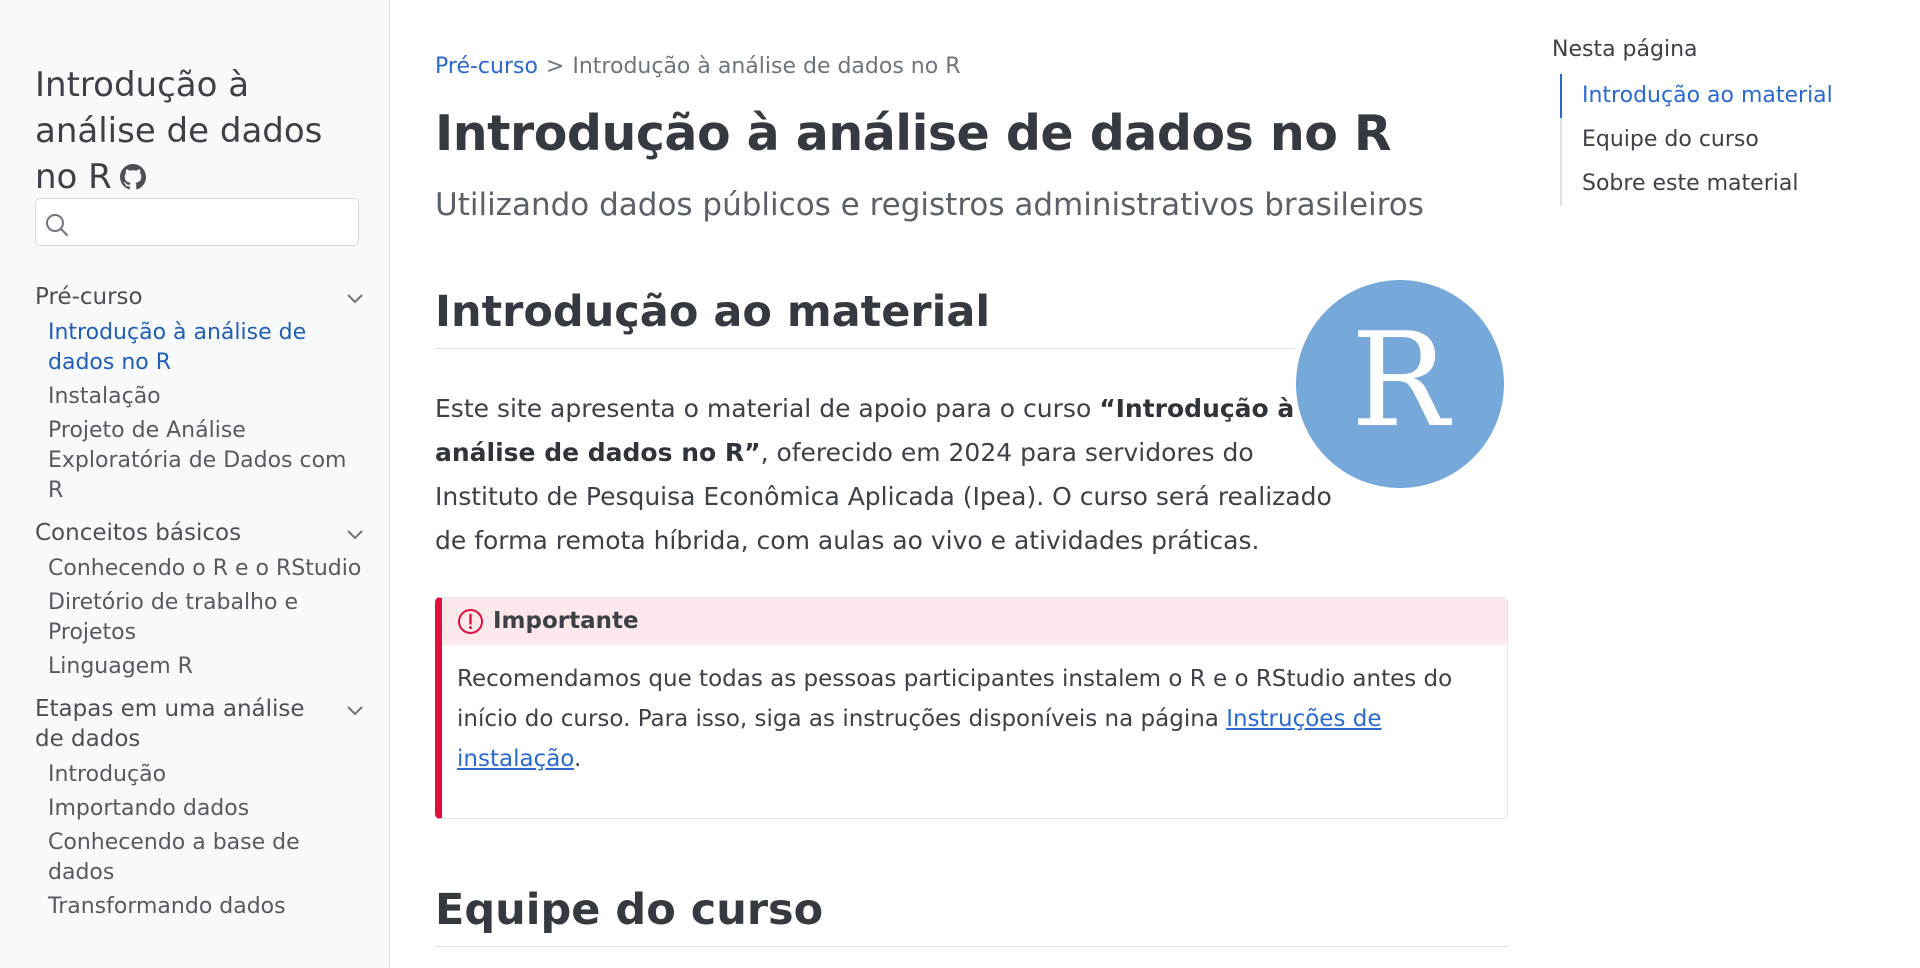  Describe the element at coordinates (1721, 184) in the screenshot. I see `toc-item-sobre: Sobre este material` at that location.